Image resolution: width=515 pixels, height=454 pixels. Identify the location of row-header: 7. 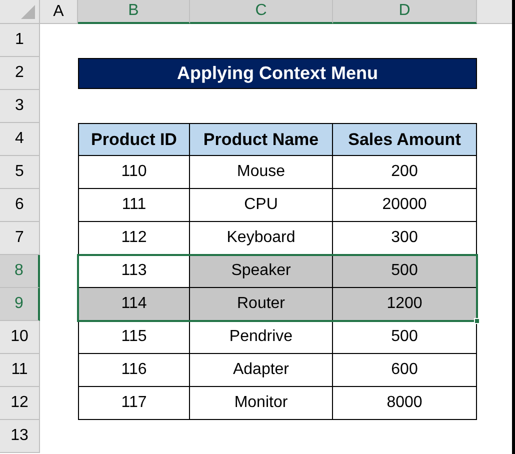
(20, 238).